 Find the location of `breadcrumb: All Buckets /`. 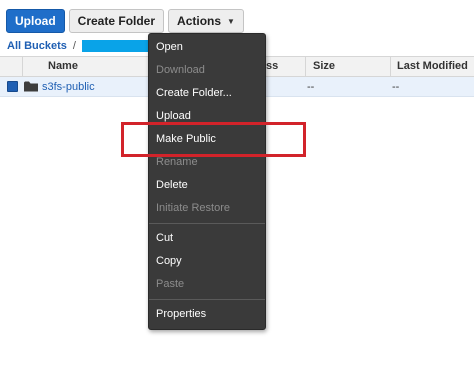

breadcrumb: All Buckets / is located at coordinates (81, 46).